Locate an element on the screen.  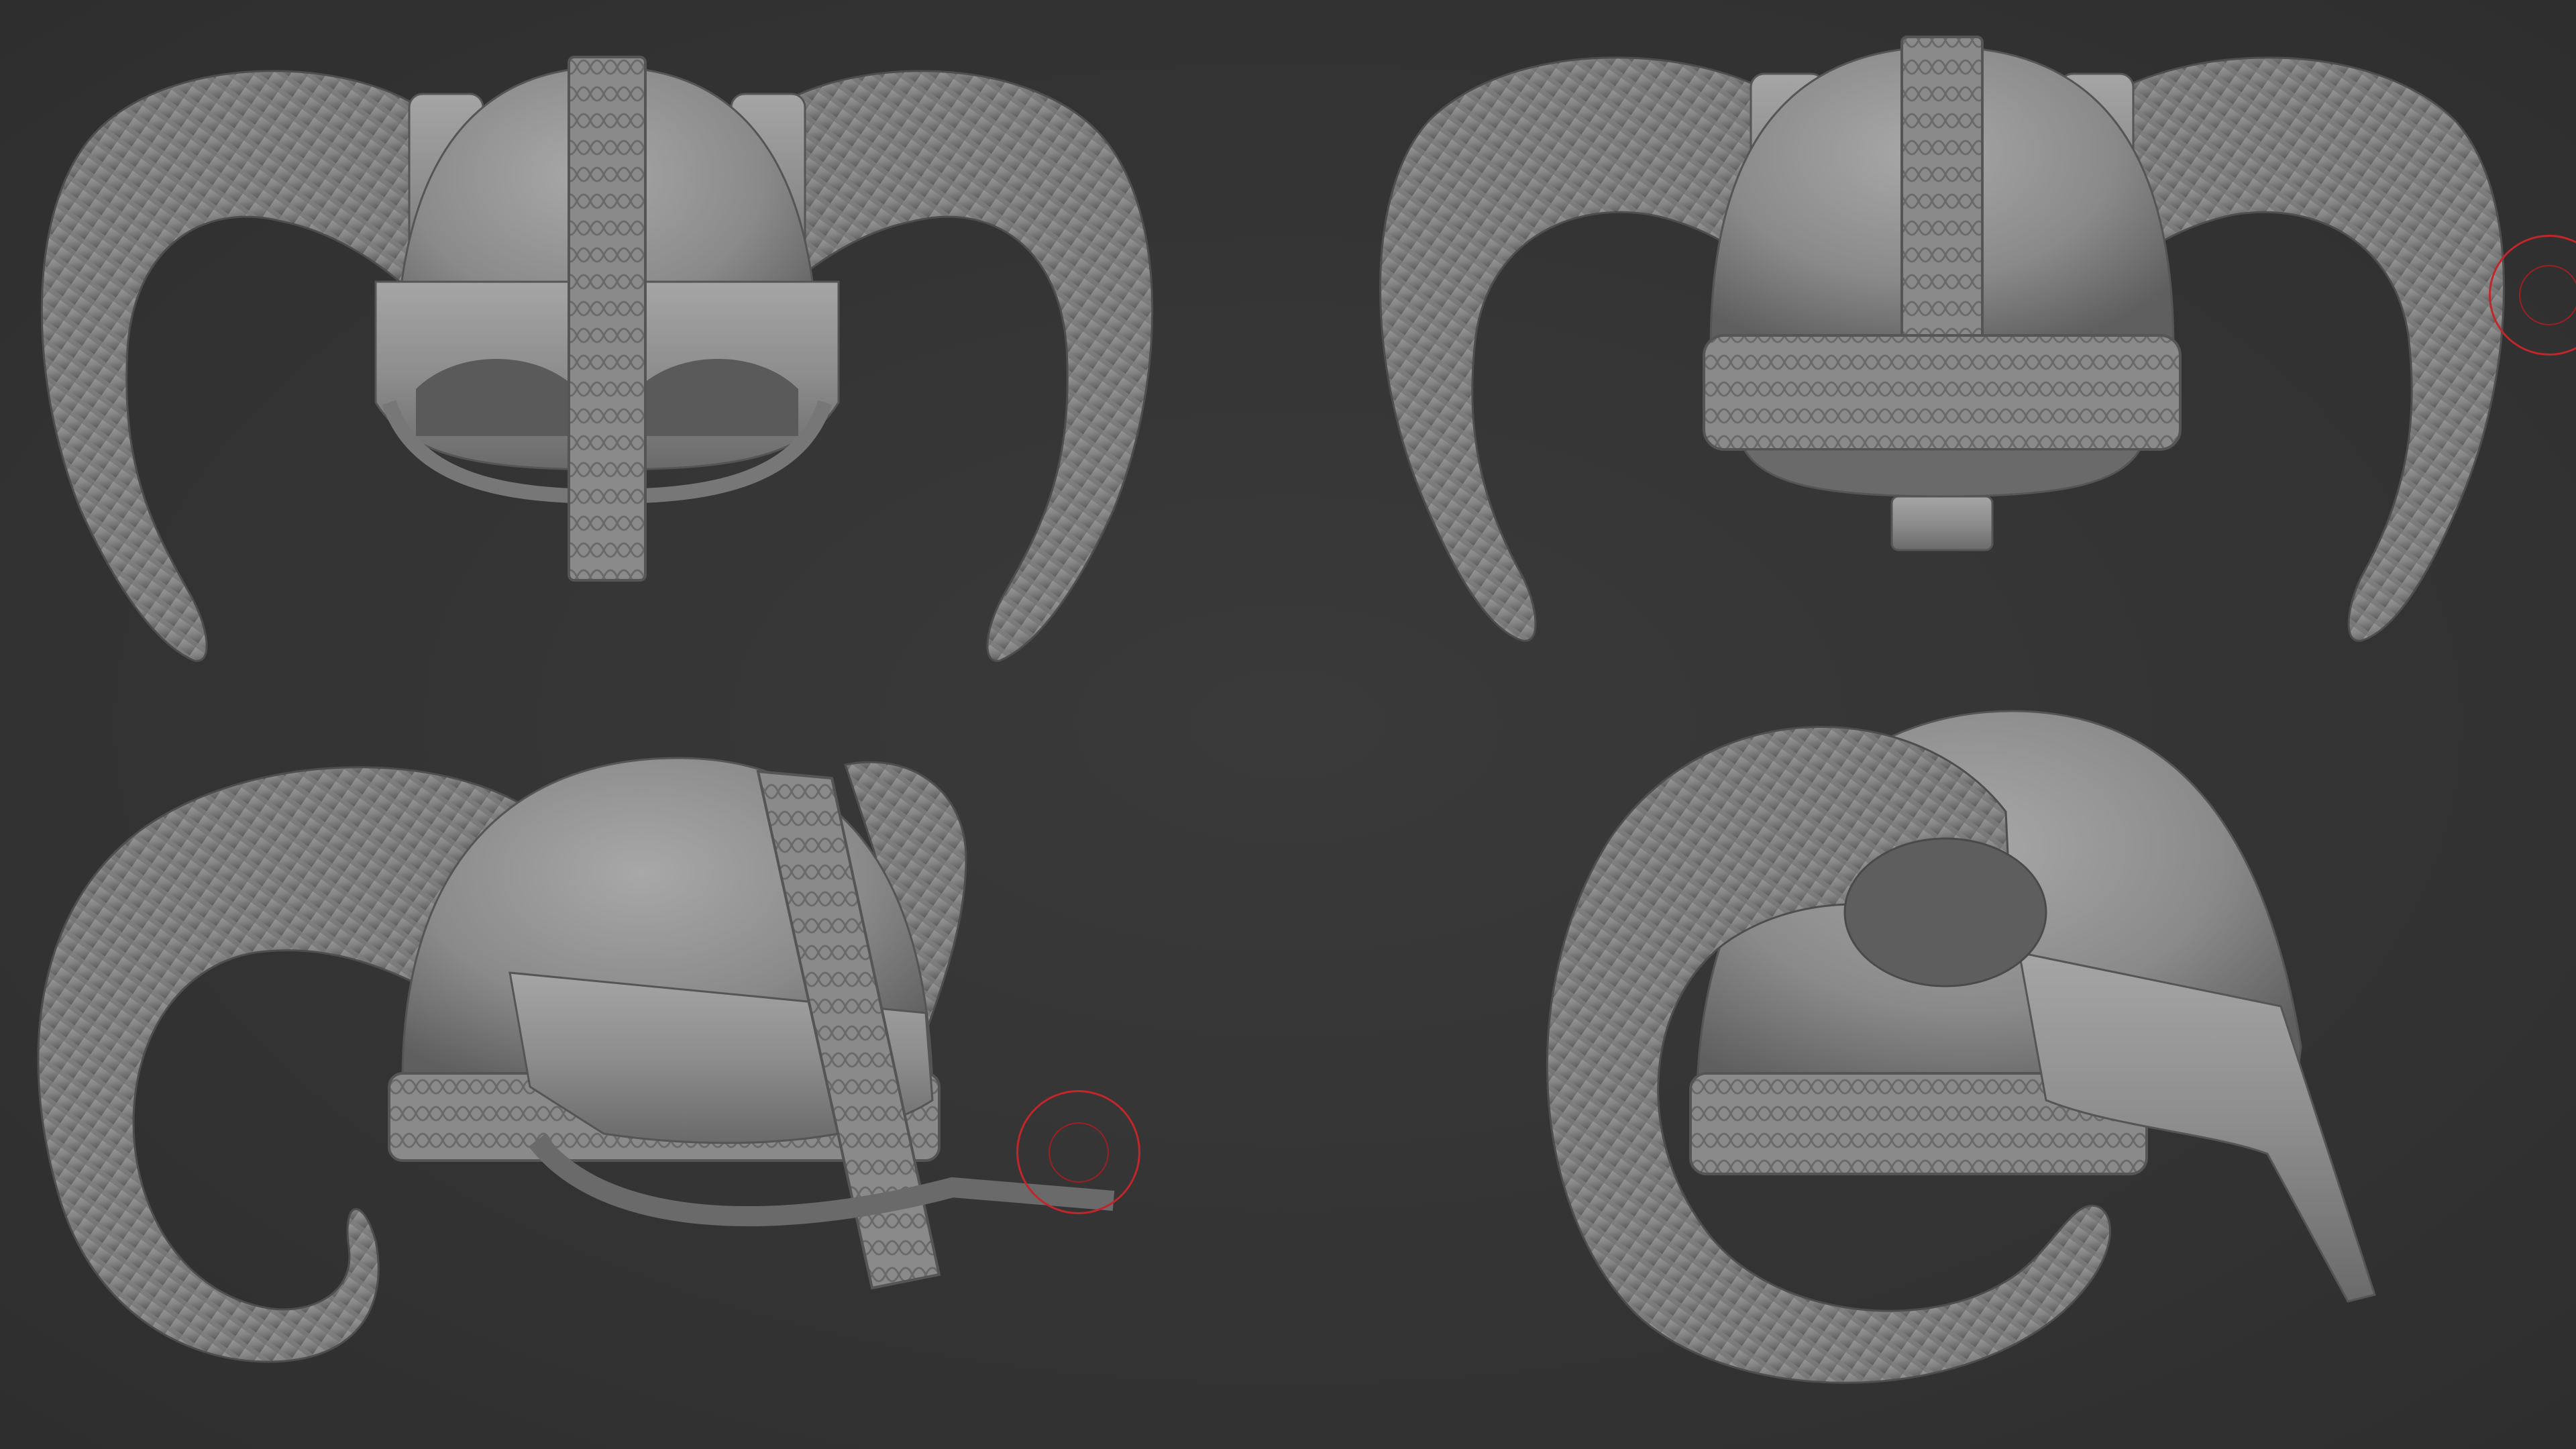
crest-band is located at coordinates (1942, 195).